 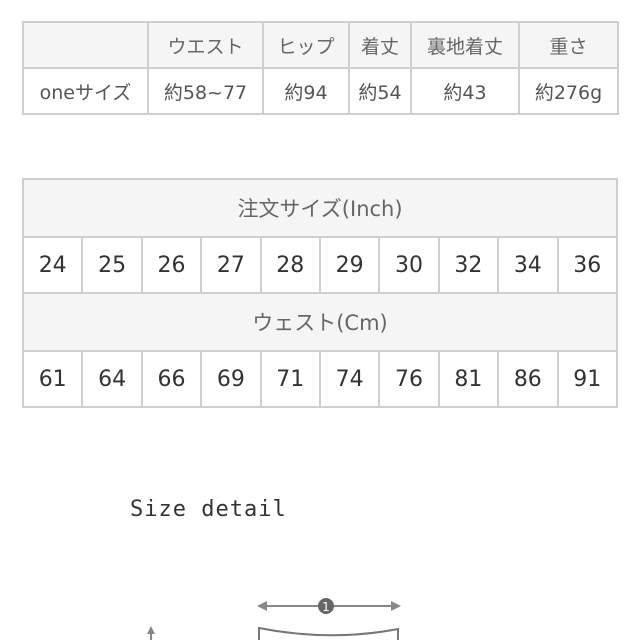 What do you see at coordinates (171, 379) in the screenshot?
I see `waist-cm-cell: 66` at bounding box center [171, 379].